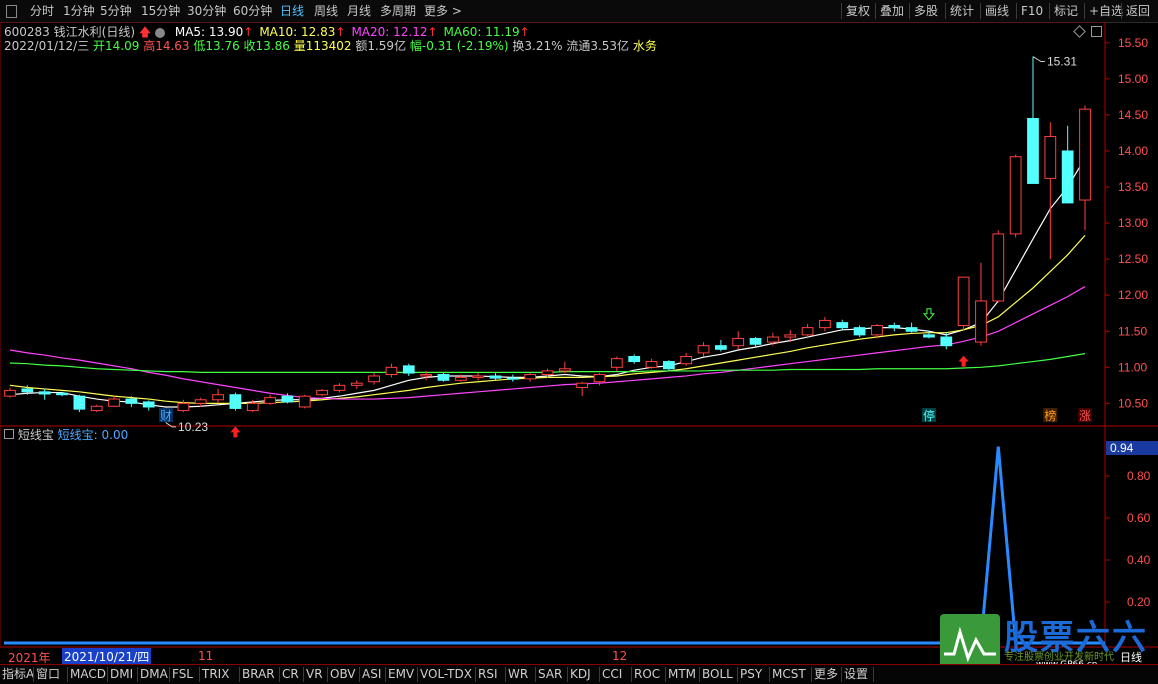 Image resolution: width=1158 pixels, height=684 pixels. What do you see at coordinates (580, 674) in the screenshot?
I see `indicator-tab-17: KDJ` at bounding box center [580, 674].